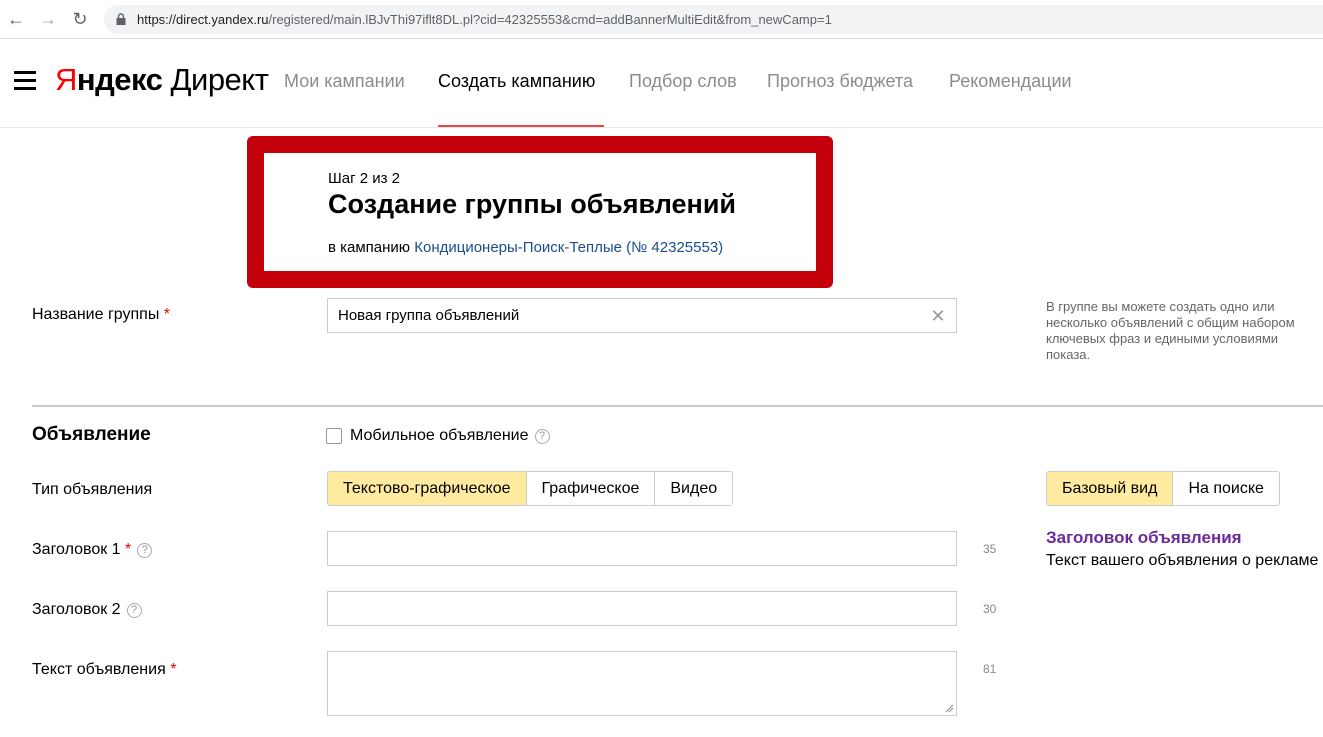 The width and height of the screenshot is (1323, 737). Describe the element at coordinates (938, 316) in the screenshot. I see `clear-icon: ✕` at that location.